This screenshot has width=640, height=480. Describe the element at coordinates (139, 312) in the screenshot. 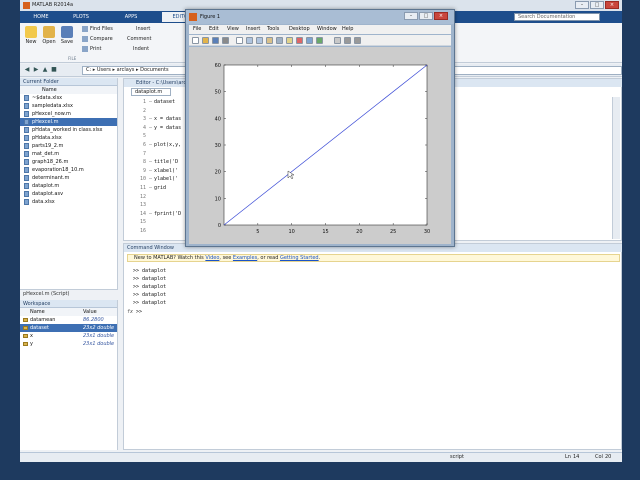

I see `command-prompt: >>` at that location.